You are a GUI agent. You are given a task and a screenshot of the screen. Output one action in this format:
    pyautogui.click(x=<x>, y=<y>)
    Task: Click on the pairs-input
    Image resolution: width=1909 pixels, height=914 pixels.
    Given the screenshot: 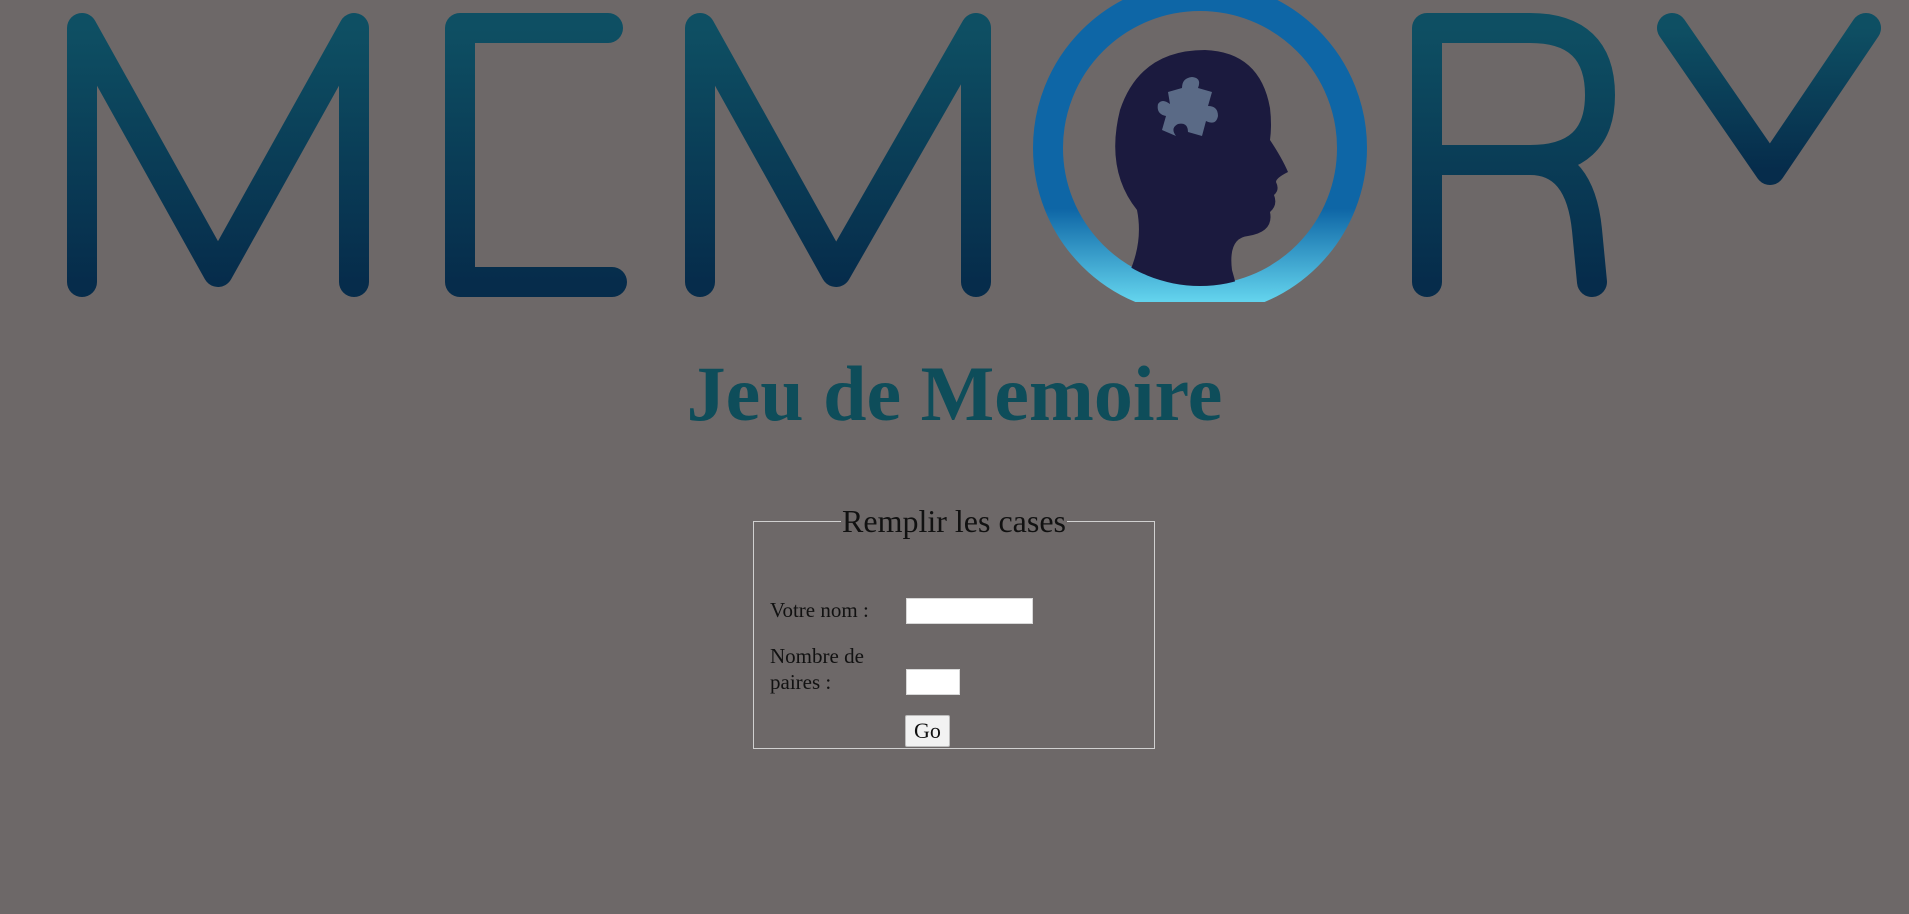 What is the action you would take?
    pyautogui.click(x=933, y=682)
    